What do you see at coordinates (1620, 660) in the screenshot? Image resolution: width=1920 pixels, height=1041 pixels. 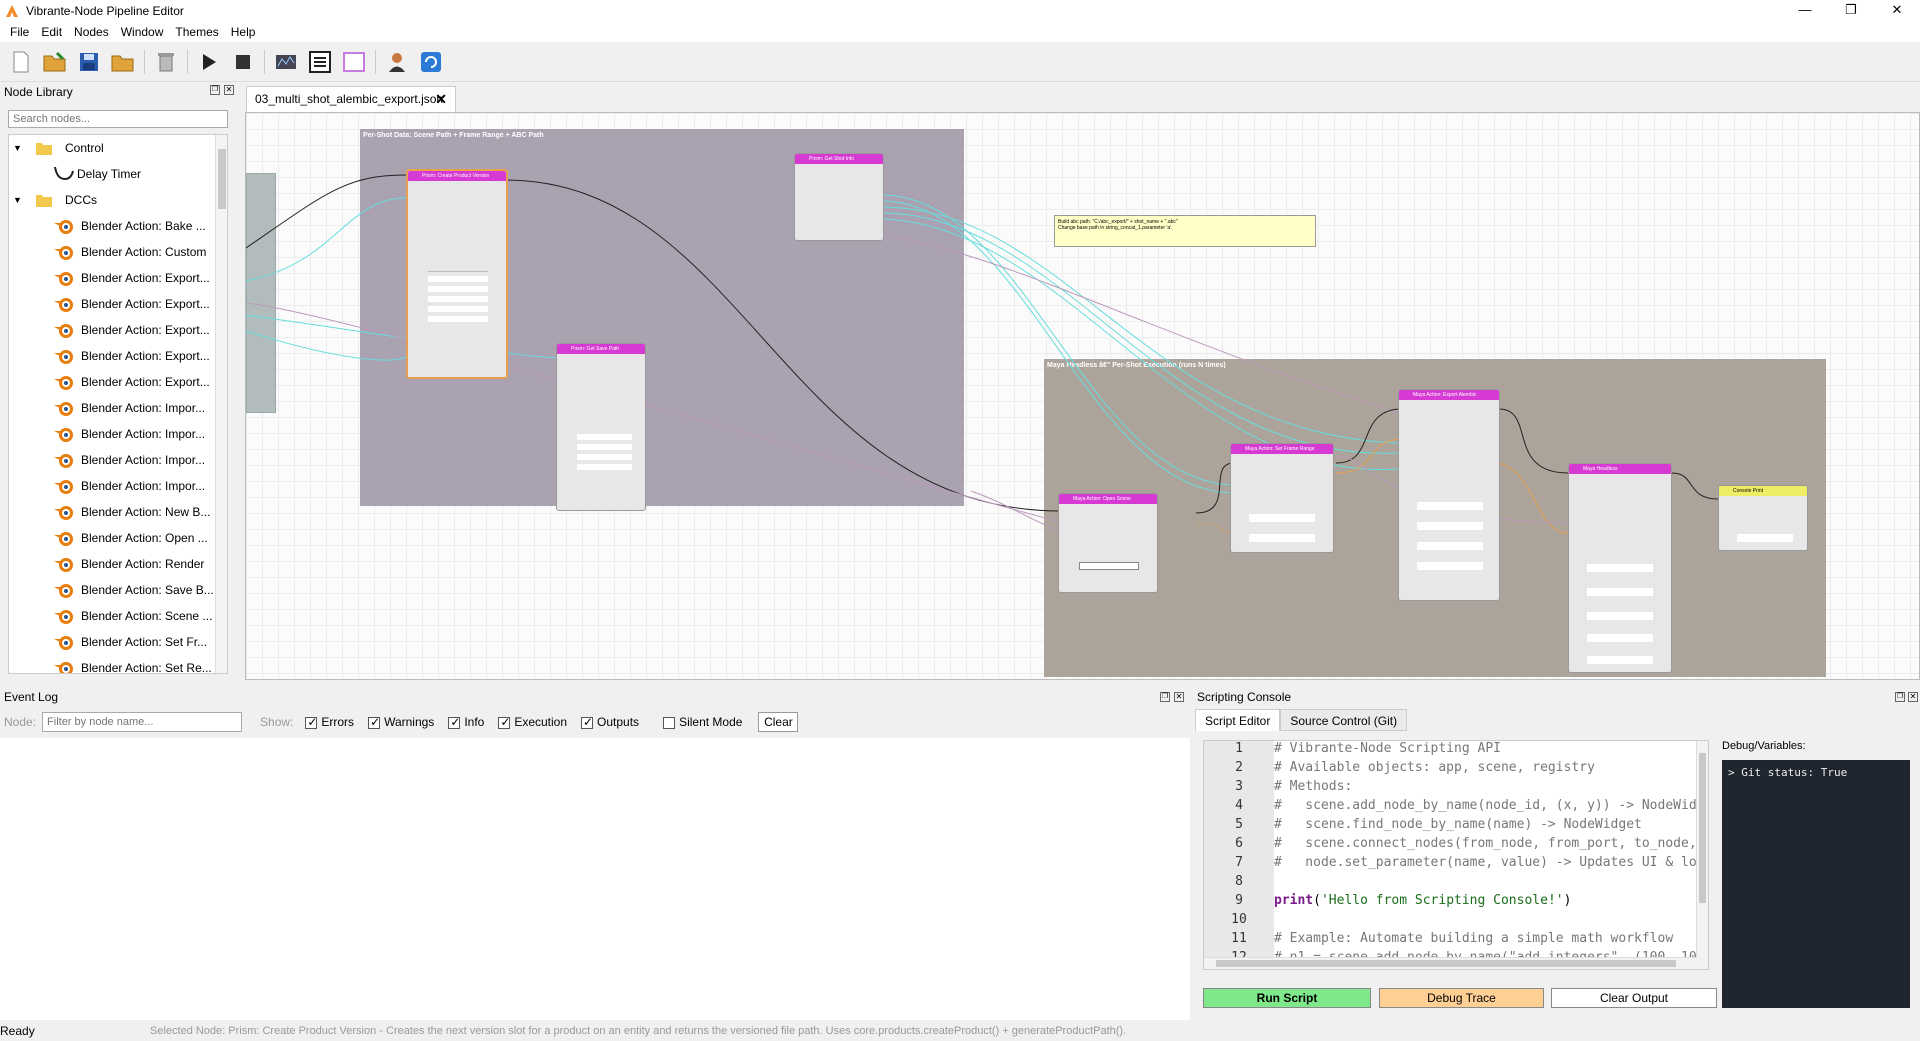 I see `scene-file-field` at bounding box center [1620, 660].